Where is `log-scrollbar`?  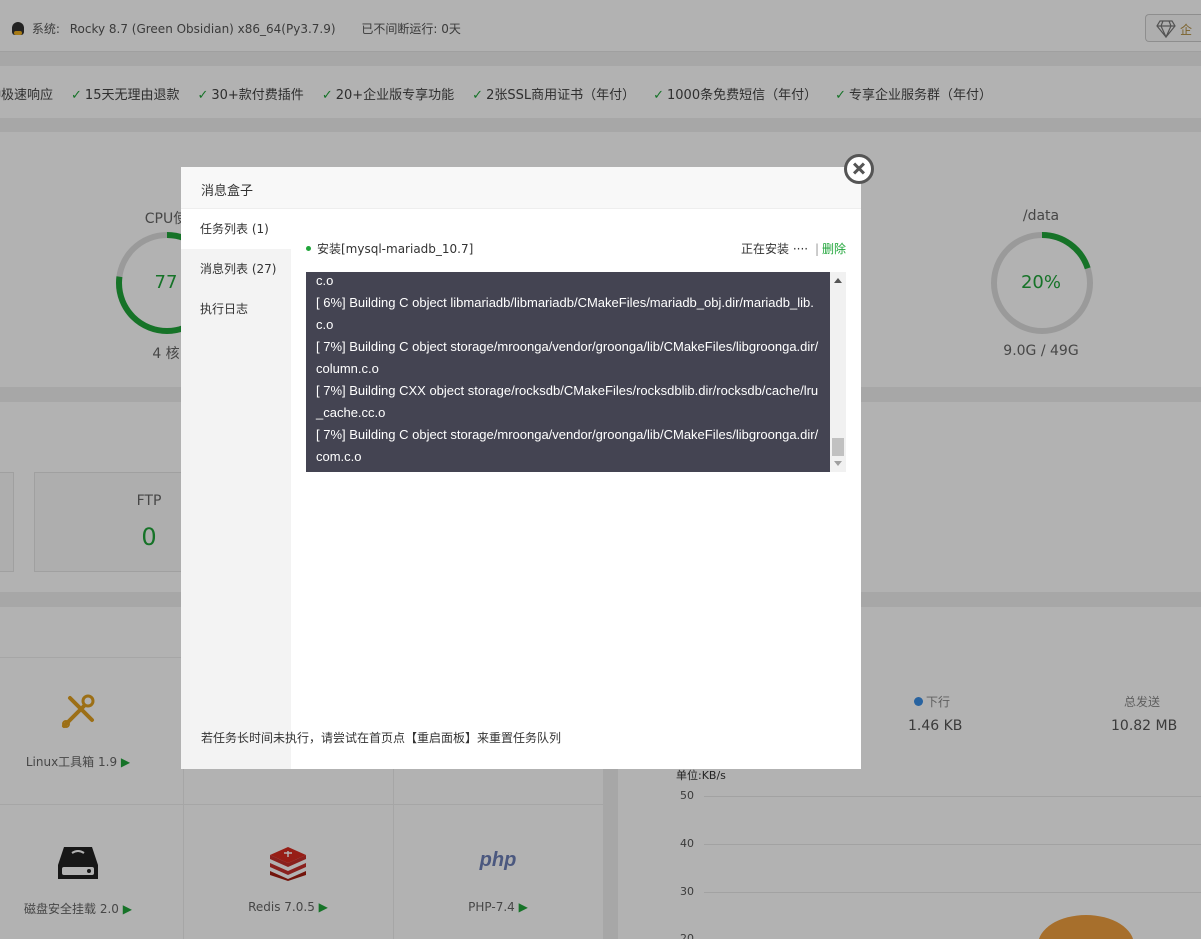 log-scrollbar is located at coordinates (838, 372).